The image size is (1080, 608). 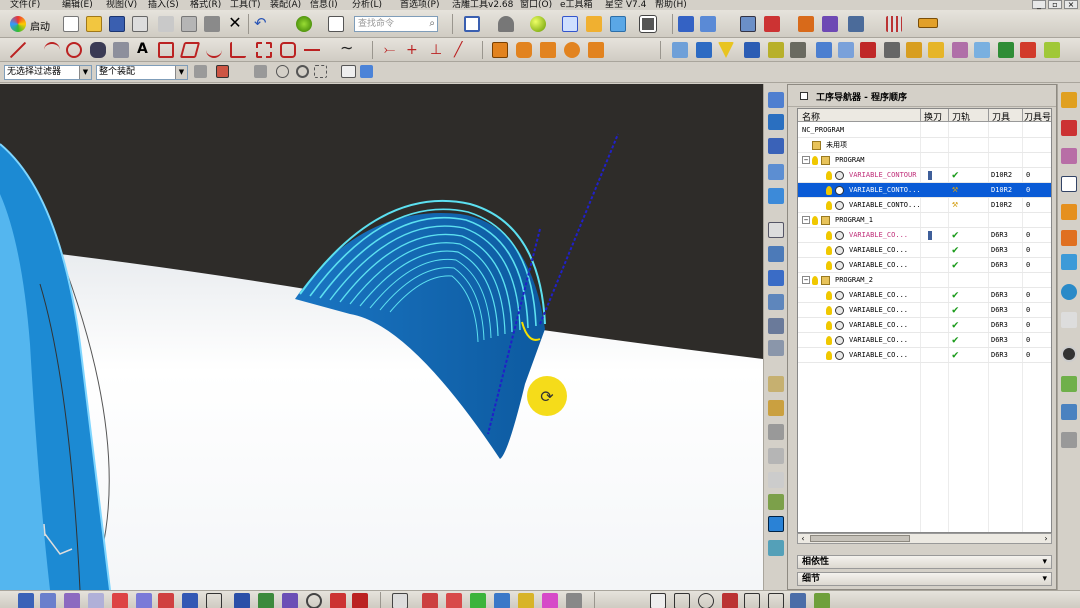 I want to click on save-icon, so click(x=117, y=24).